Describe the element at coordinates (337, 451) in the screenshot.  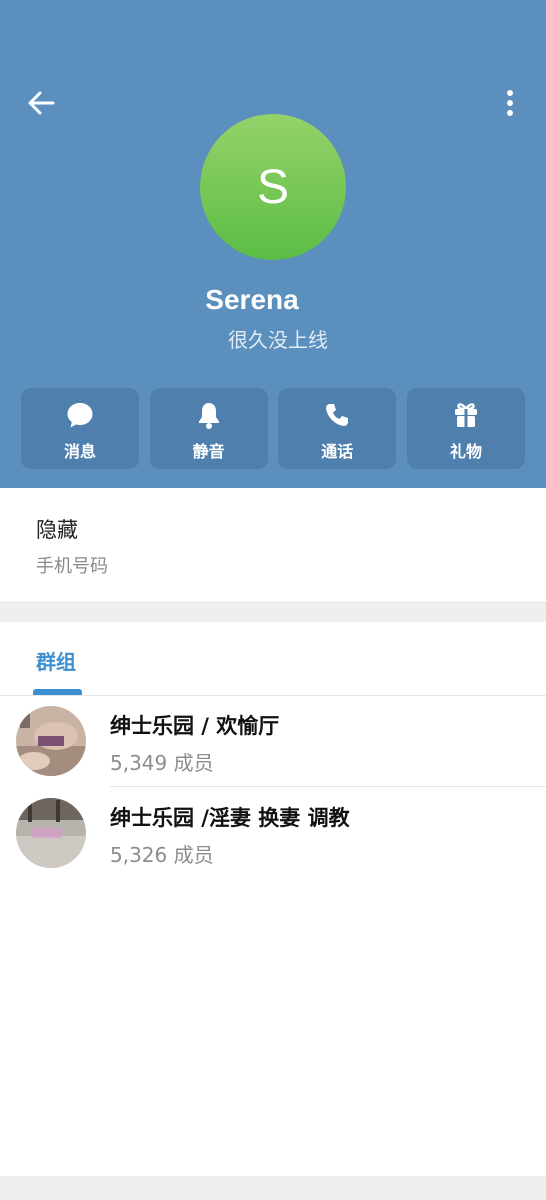
I see `call-label: 通话` at that location.